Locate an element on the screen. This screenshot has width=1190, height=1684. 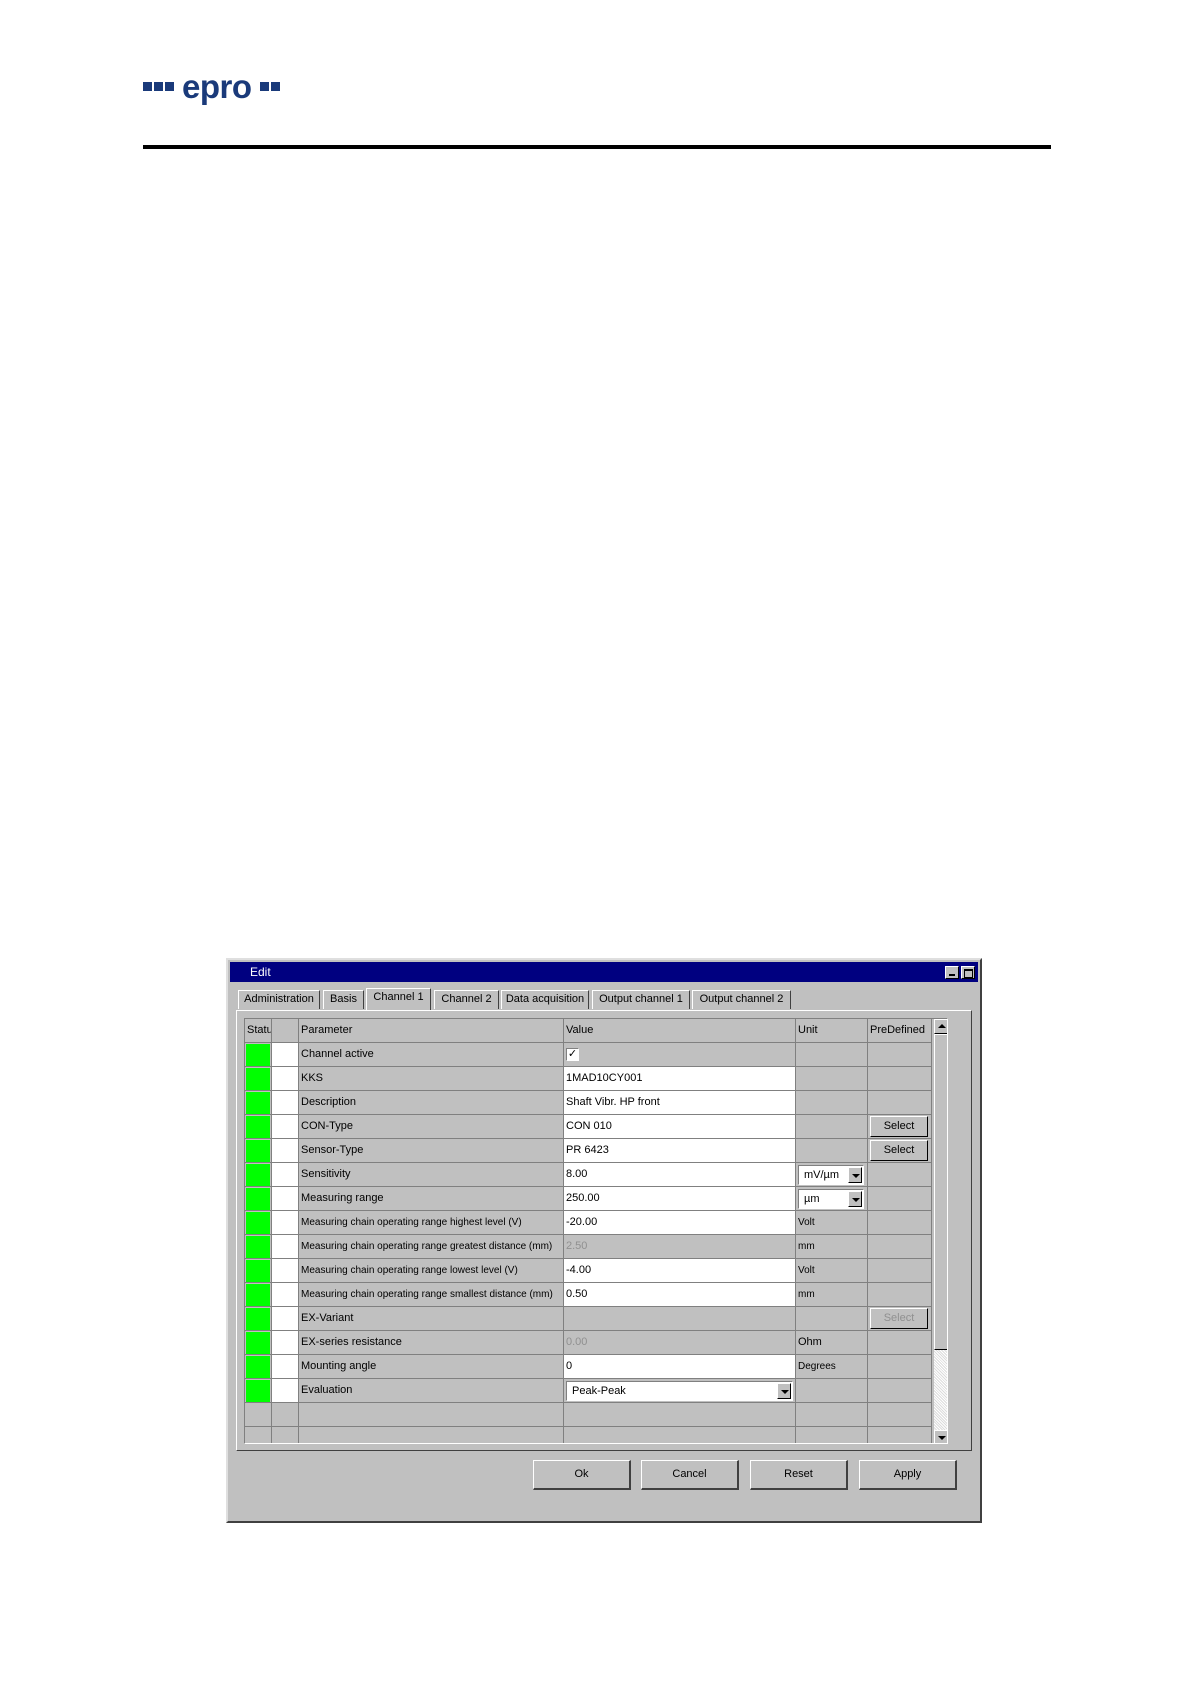
parameter-label: Sensor-Type is located at coordinates (431, 1151).